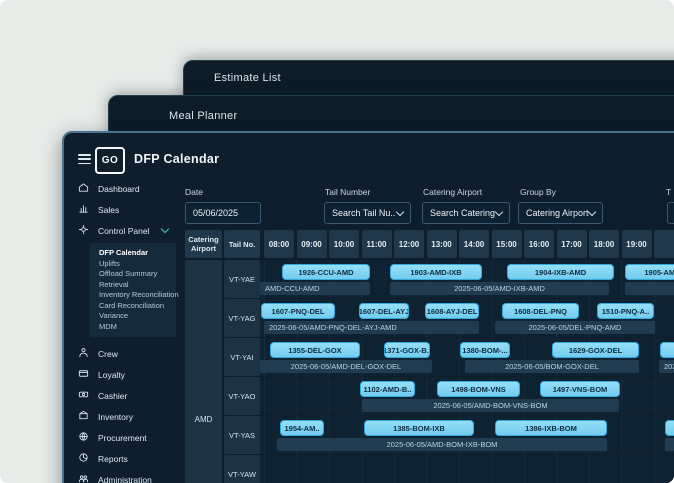 The width and height of the screenshot is (674, 483). I want to click on sidebar-item-label: Administration, so click(125, 478).